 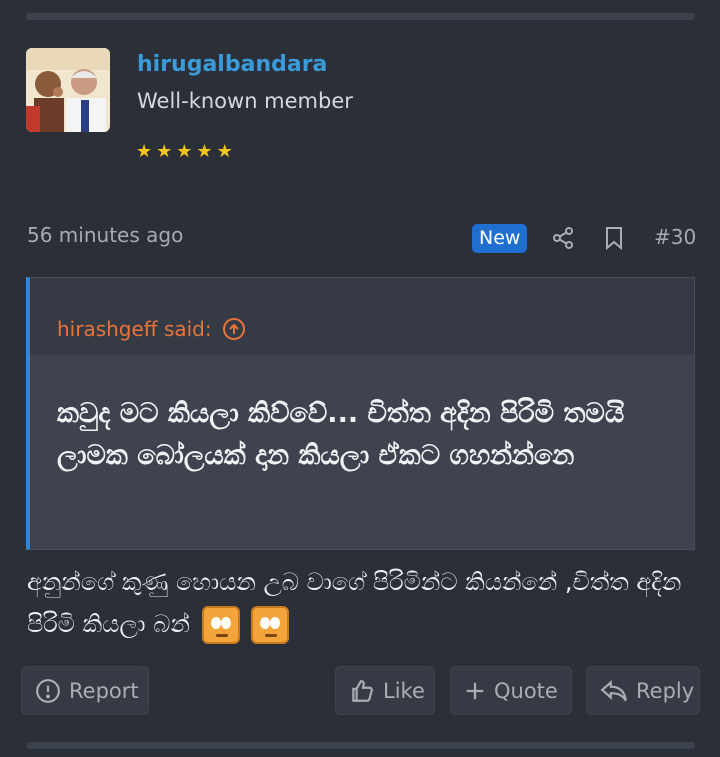 I want to click on quote-author: hirashgeff said:, so click(x=134, y=329).